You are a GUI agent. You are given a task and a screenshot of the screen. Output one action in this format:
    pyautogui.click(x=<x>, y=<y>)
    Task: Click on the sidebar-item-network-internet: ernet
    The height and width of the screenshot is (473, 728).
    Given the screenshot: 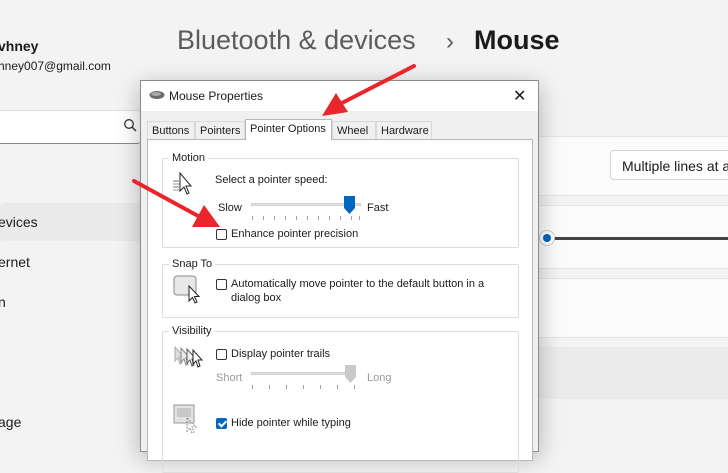 What is the action you would take?
    pyautogui.click(x=15, y=262)
    